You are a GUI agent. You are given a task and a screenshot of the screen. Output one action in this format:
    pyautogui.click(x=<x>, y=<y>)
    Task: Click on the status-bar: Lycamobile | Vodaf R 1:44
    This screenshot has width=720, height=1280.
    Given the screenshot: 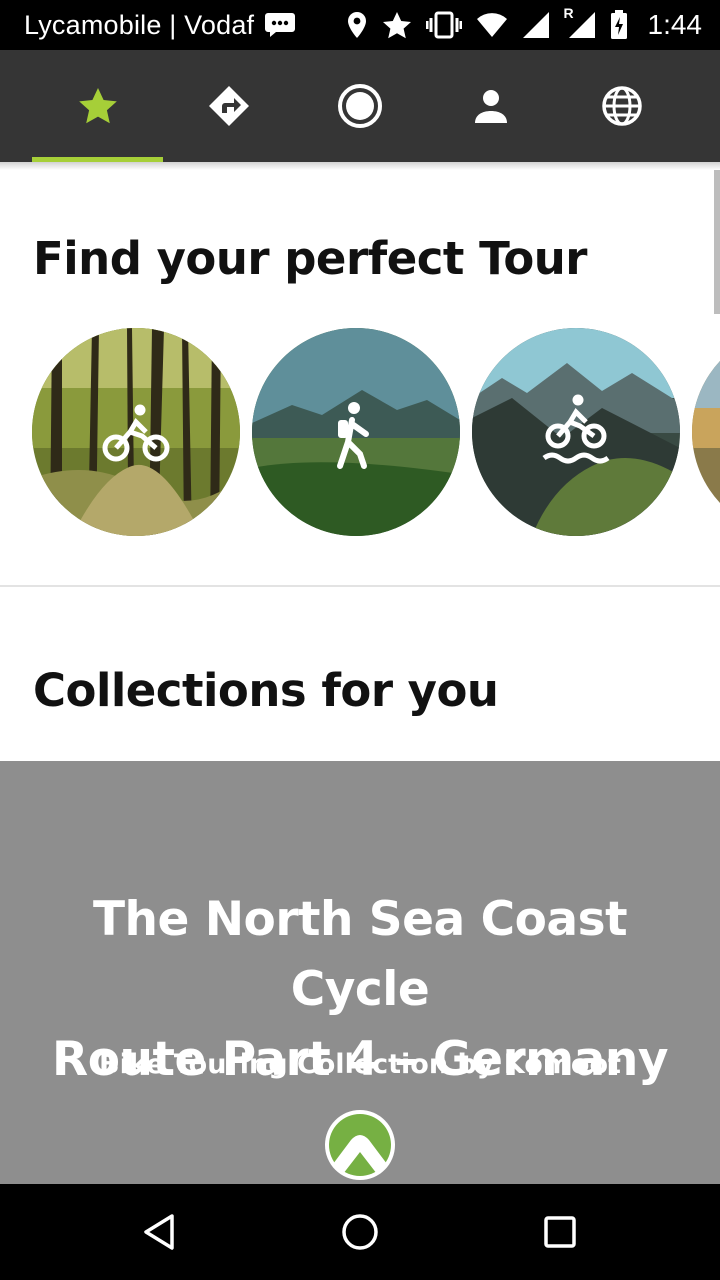 What is the action you would take?
    pyautogui.click(x=360, y=25)
    